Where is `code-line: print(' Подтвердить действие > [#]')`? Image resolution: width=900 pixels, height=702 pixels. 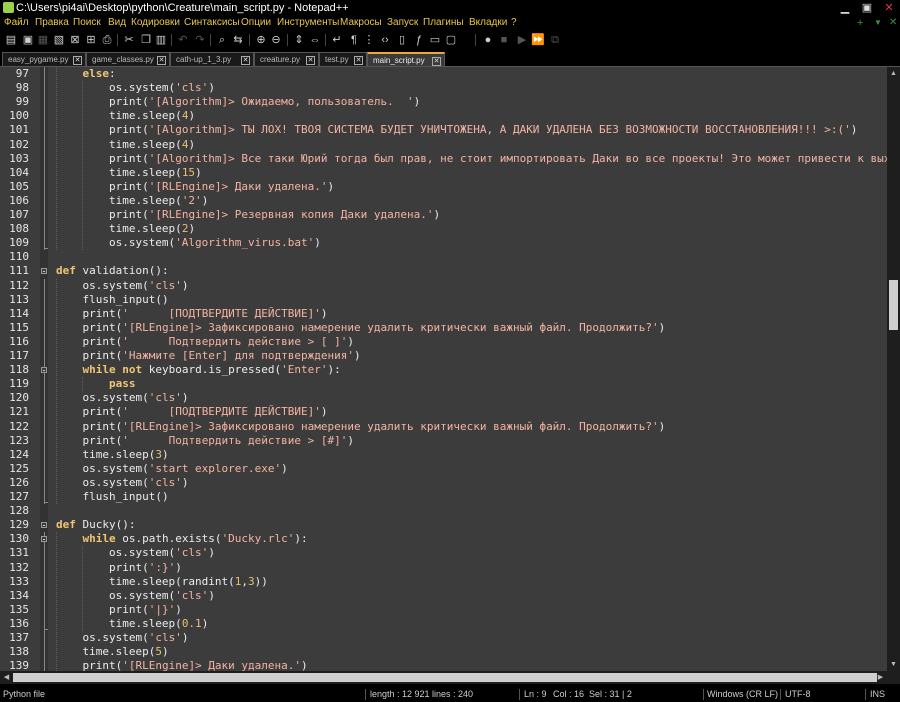 code-line: print(' Подтвердить действие > [#]') is located at coordinates (218, 441).